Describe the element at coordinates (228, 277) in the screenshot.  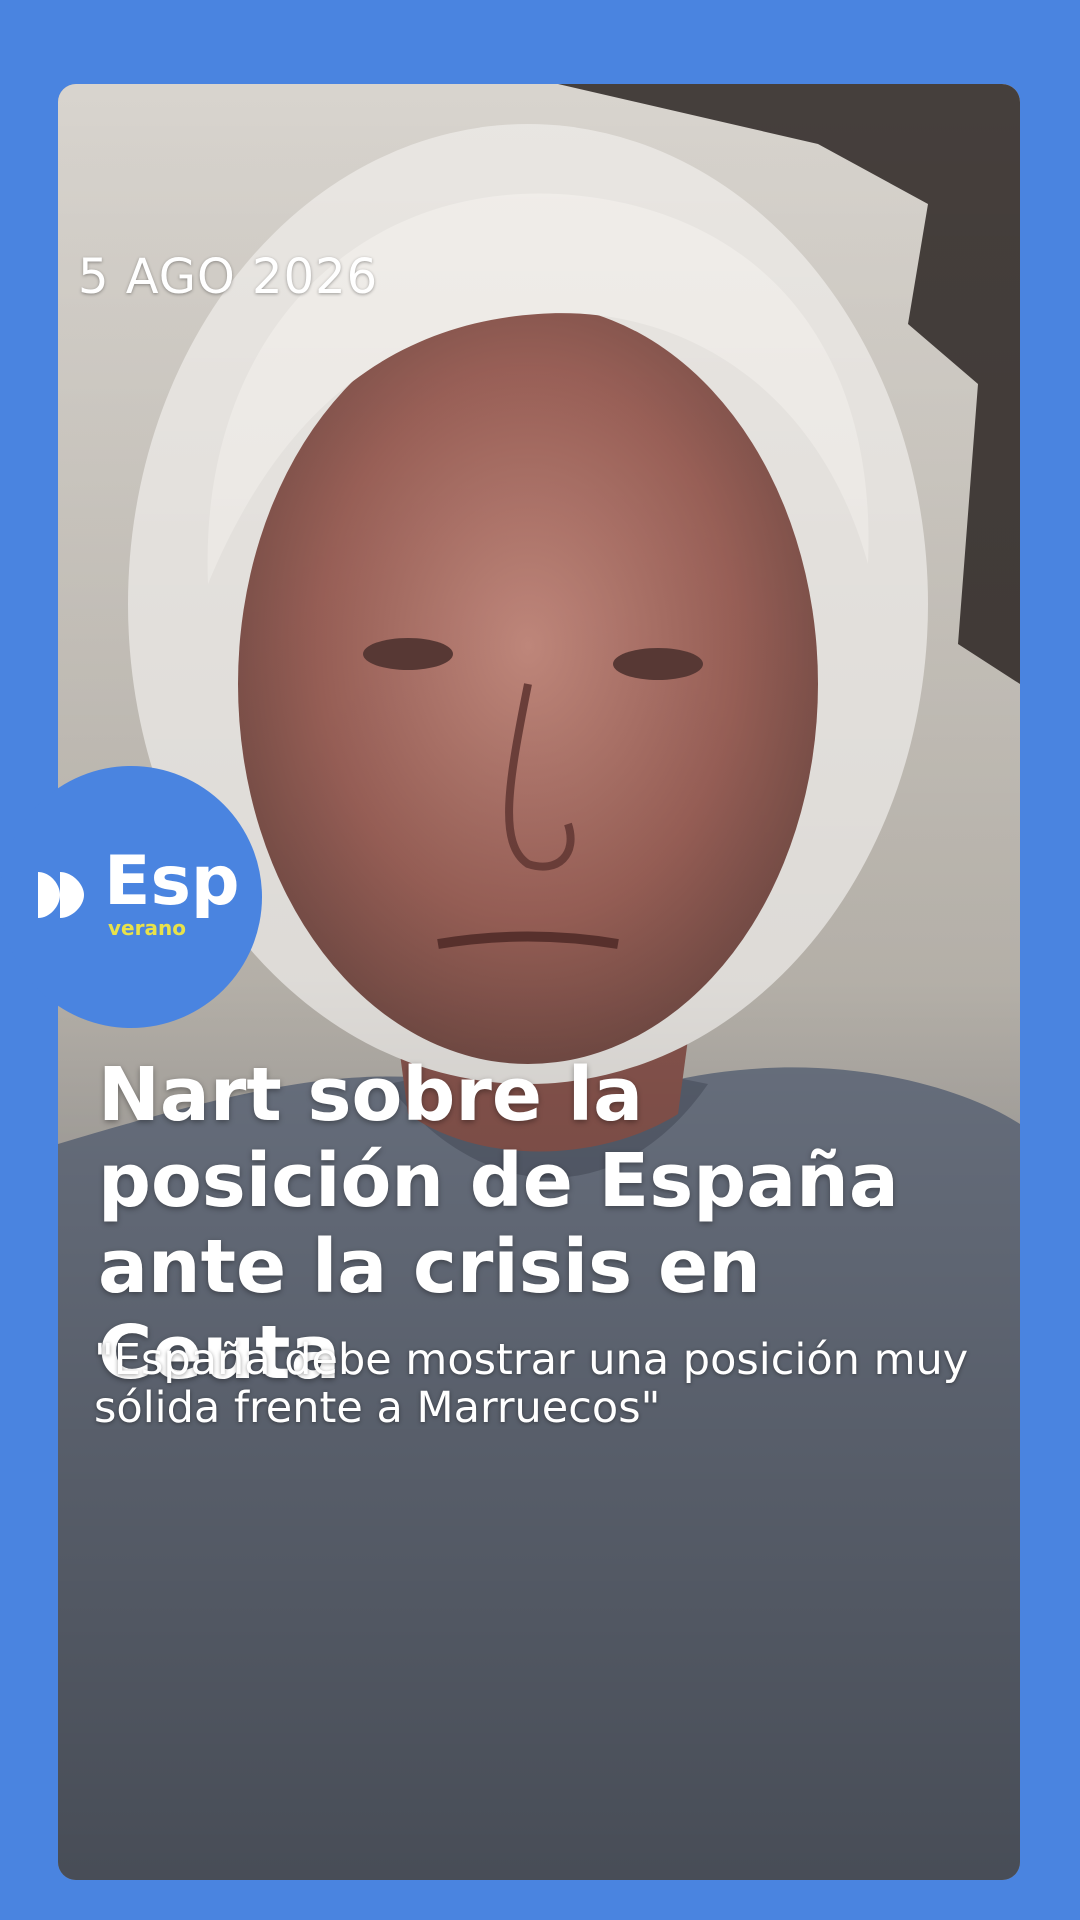
I see `story-date: 5 AGO 2026` at that location.